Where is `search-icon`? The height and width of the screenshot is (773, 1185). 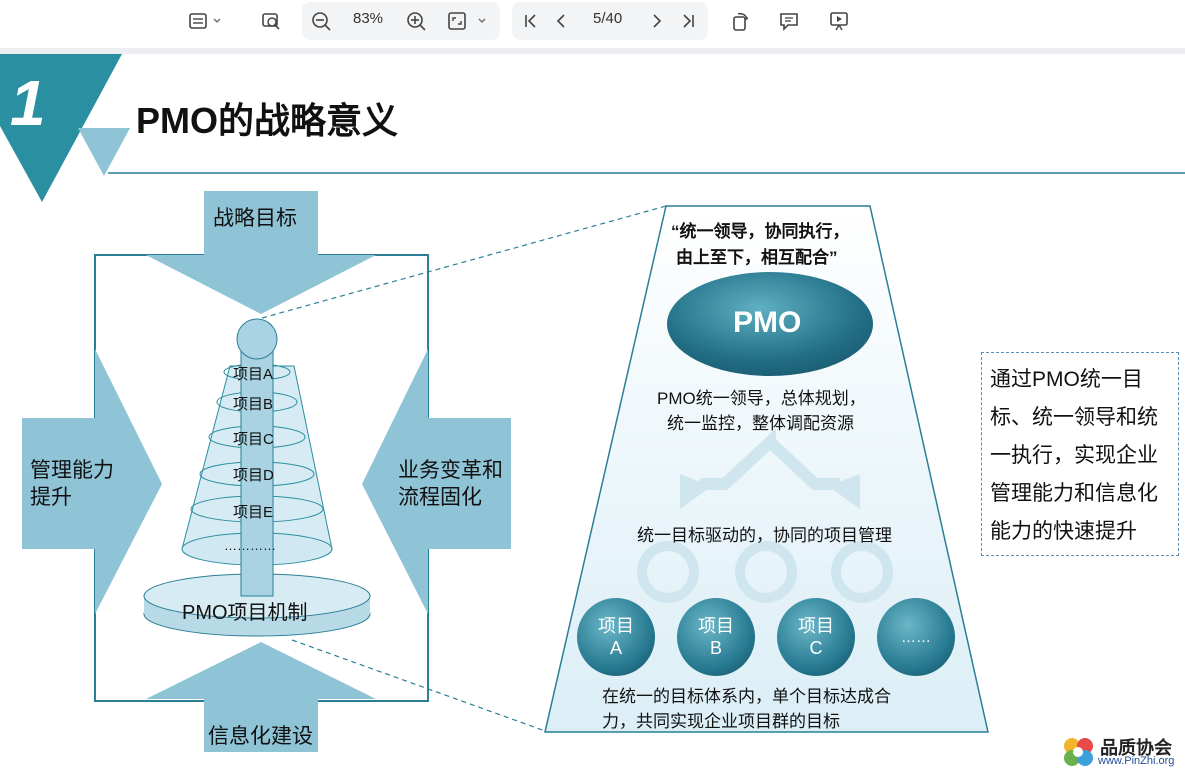
search-icon is located at coordinates (271, 21).